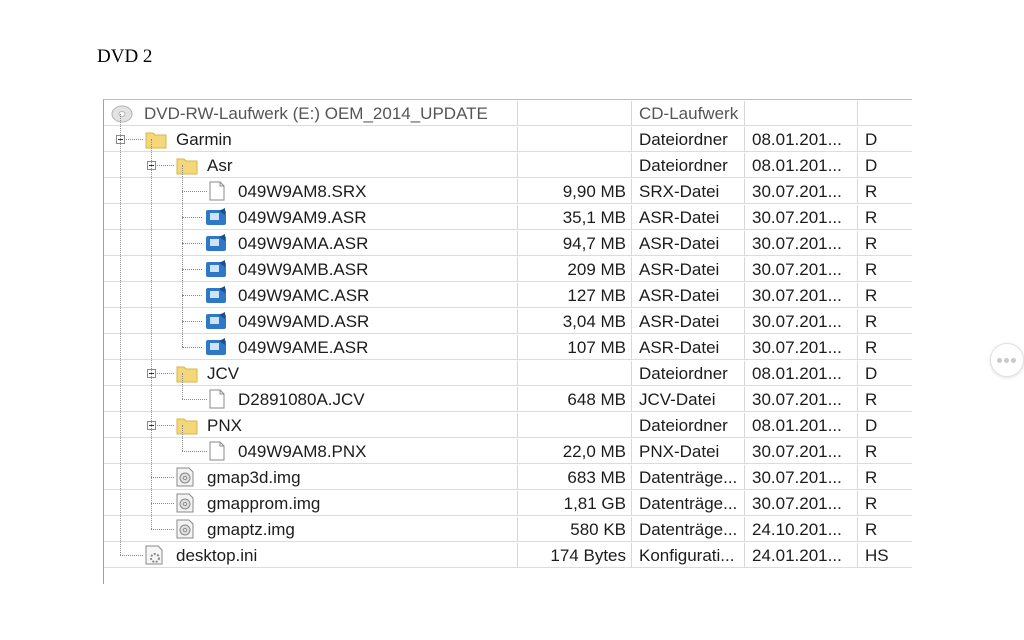  I want to click on name-cell: D2891080A.JCV, so click(311, 399).